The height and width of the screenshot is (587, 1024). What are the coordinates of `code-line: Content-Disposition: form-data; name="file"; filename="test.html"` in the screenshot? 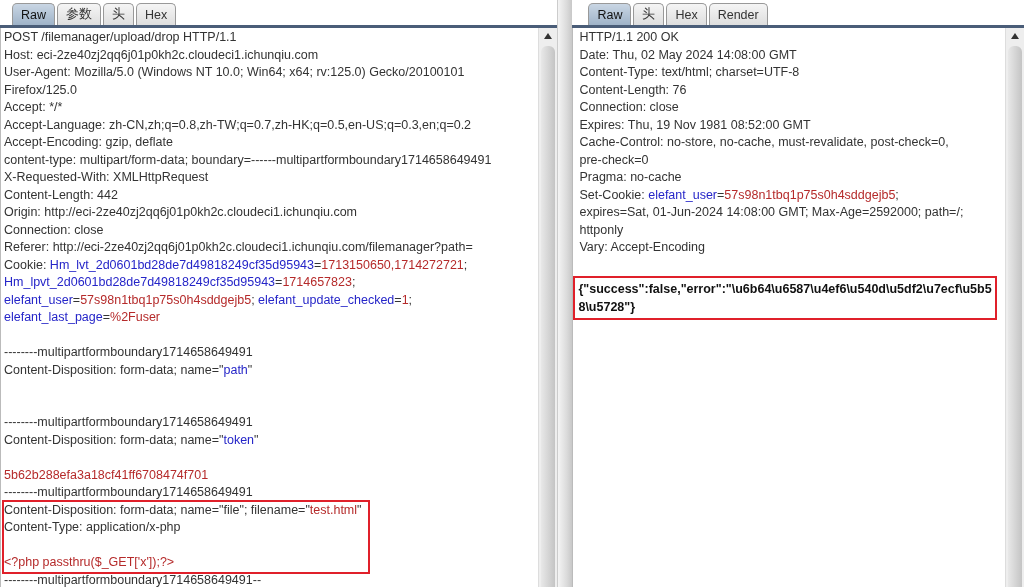 It's located at (183, 510).